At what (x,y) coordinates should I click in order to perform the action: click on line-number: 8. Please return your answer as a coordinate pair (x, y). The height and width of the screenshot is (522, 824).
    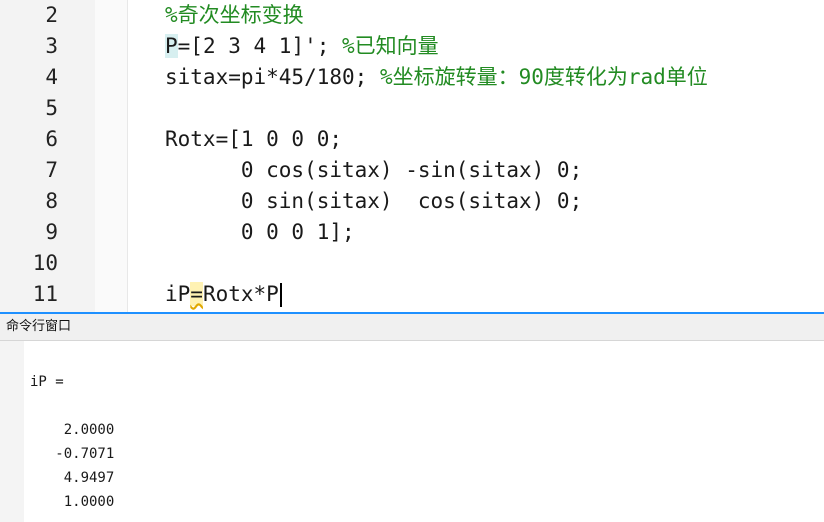
    Looking at the image, I should click on (51, 201).